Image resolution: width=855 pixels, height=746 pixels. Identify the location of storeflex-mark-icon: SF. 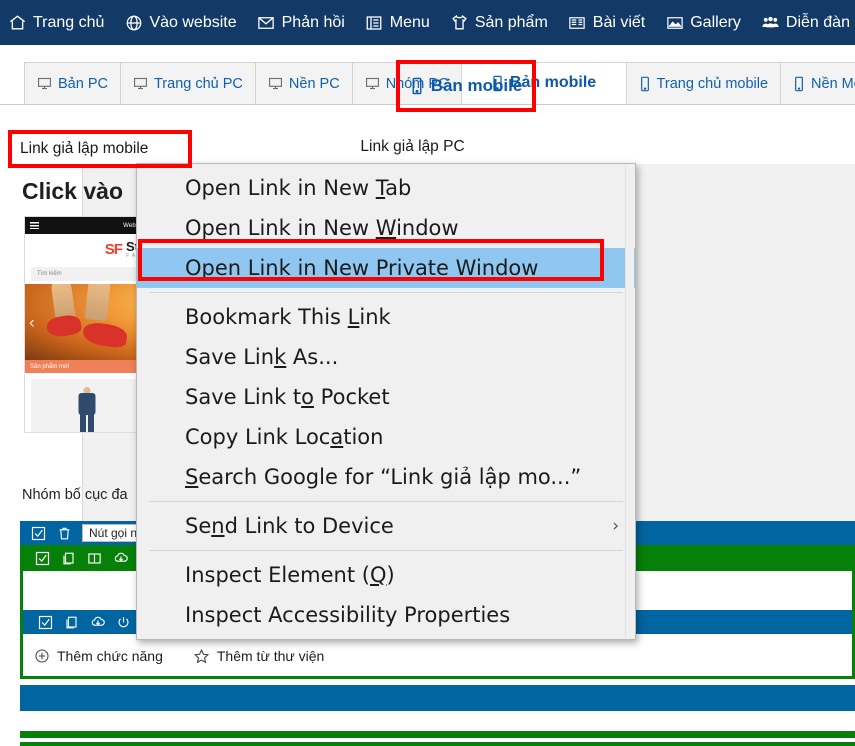
(113, 249).